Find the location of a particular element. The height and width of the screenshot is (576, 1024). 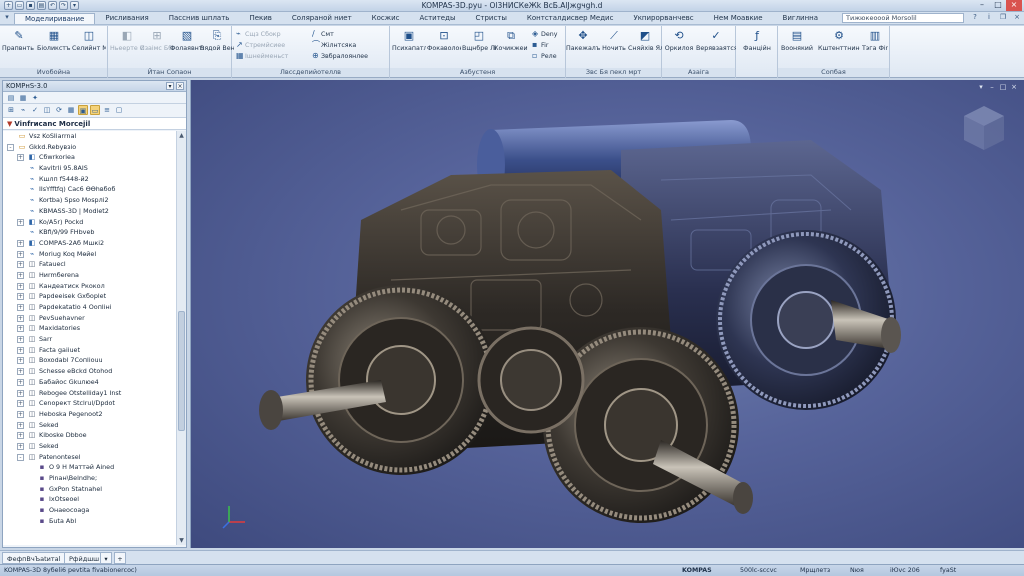

small-button: ⌁ Сщз Сбокр is located at coordinates (258, 34).